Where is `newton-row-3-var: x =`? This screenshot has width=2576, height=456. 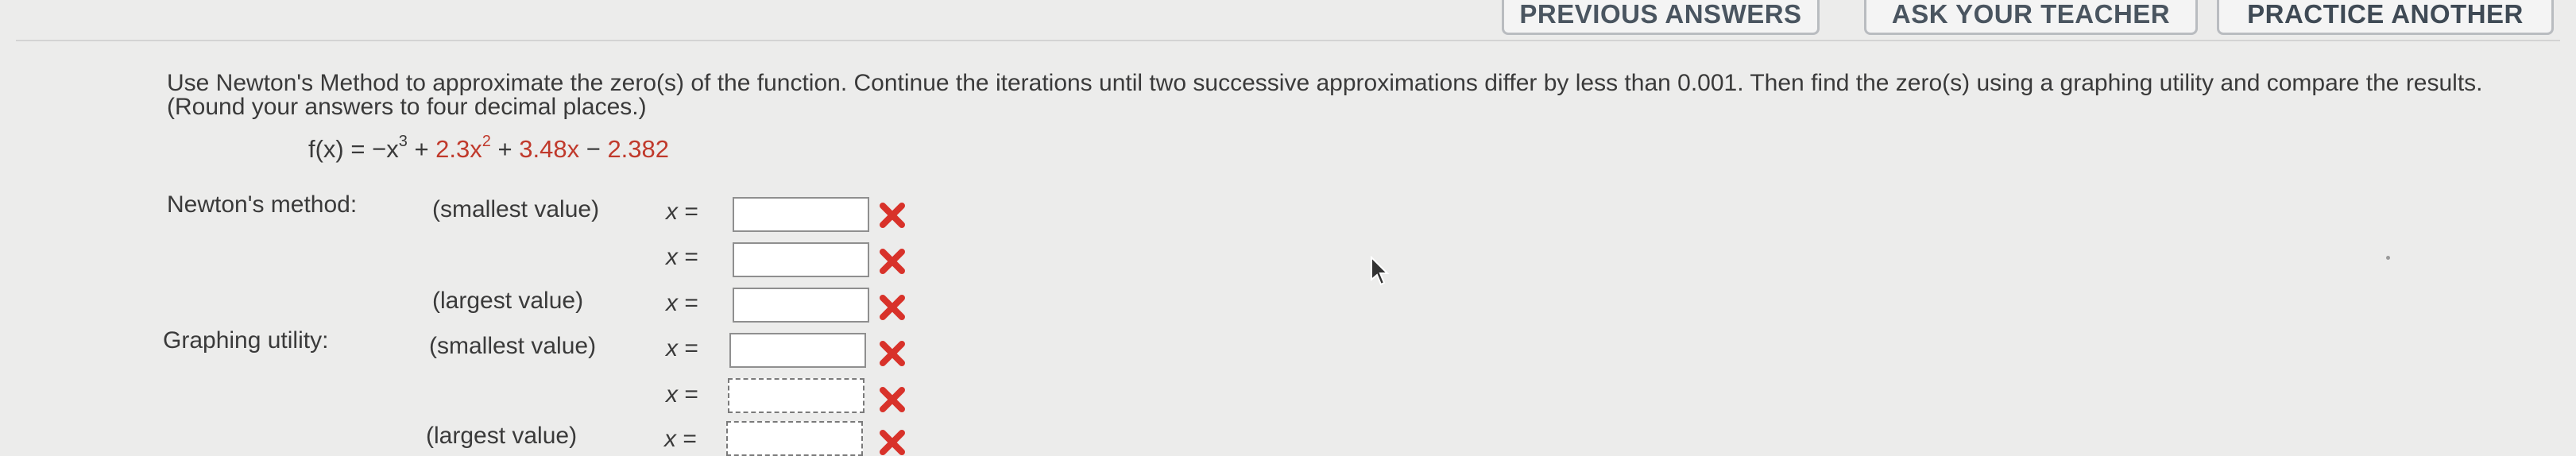 newton-row-3-var: x = is located at coordinates (682, 303).